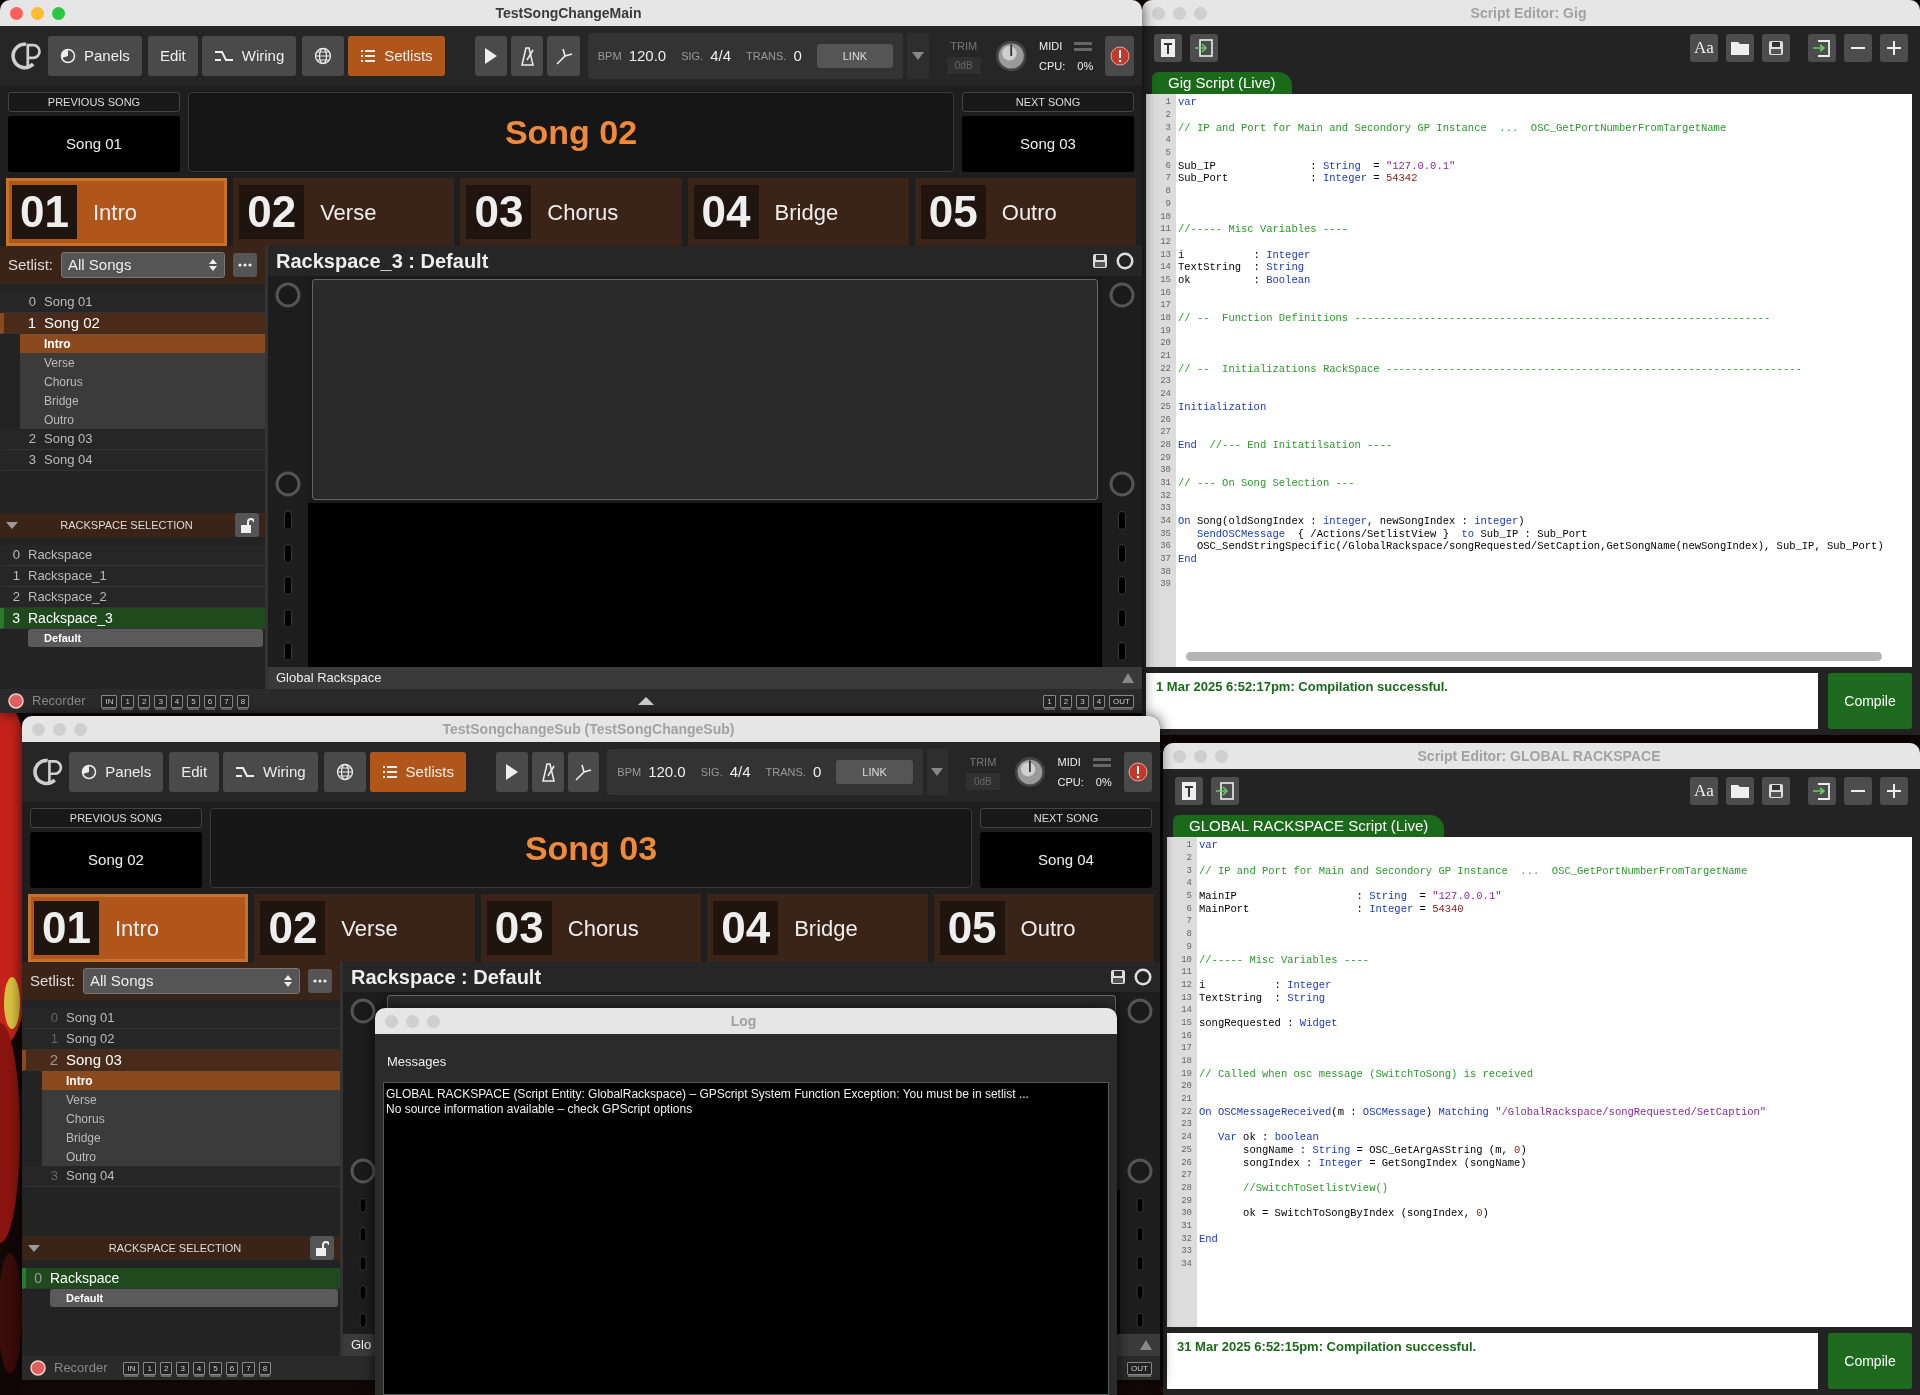 The height and width of the screenshot is (1395, 1920). I want to click on song-item: 2 Song 03, so click(181, 1060).